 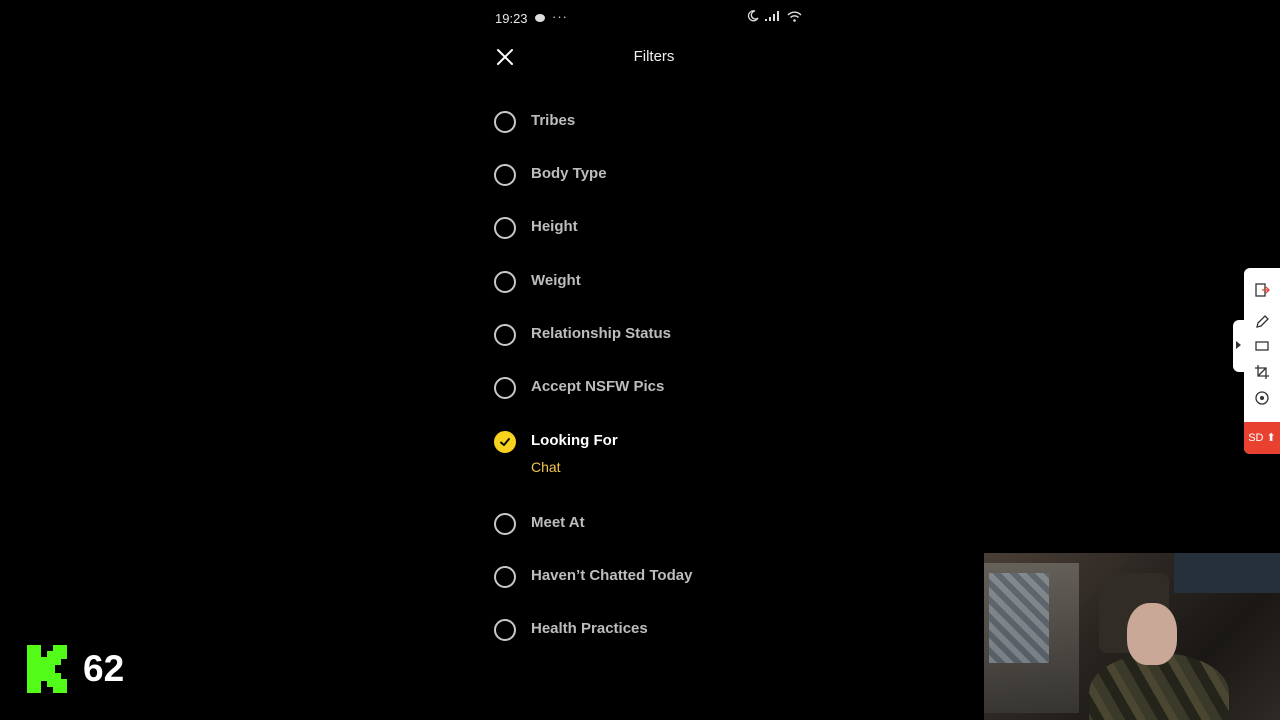 I want to click on filter-label: Height, so click(x=554, y=226).